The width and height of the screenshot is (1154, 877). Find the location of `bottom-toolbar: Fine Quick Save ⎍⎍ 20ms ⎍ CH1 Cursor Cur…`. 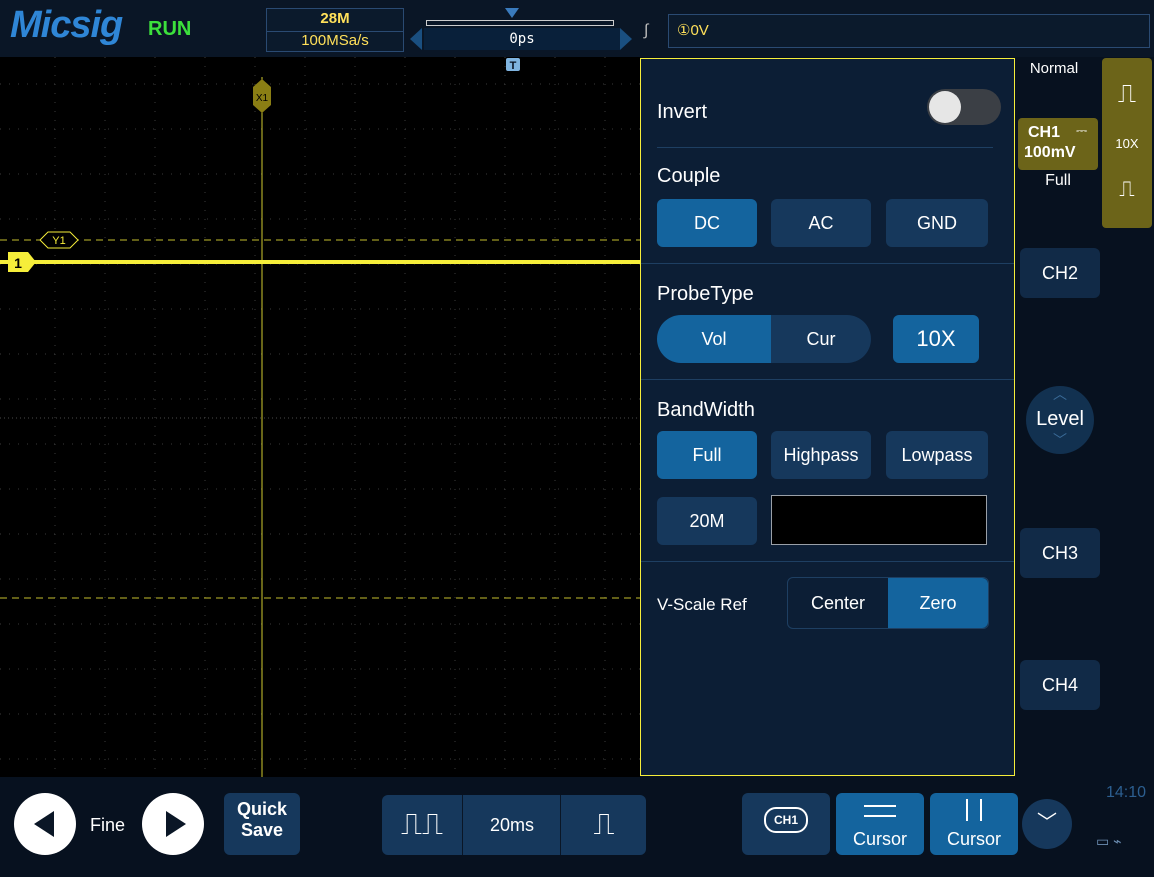

bottom-toolbar: Fine Quick Save ⎍⎍ 20ms ⎍ CH1 Cursor Cur… is located at coordinates (577, 821).